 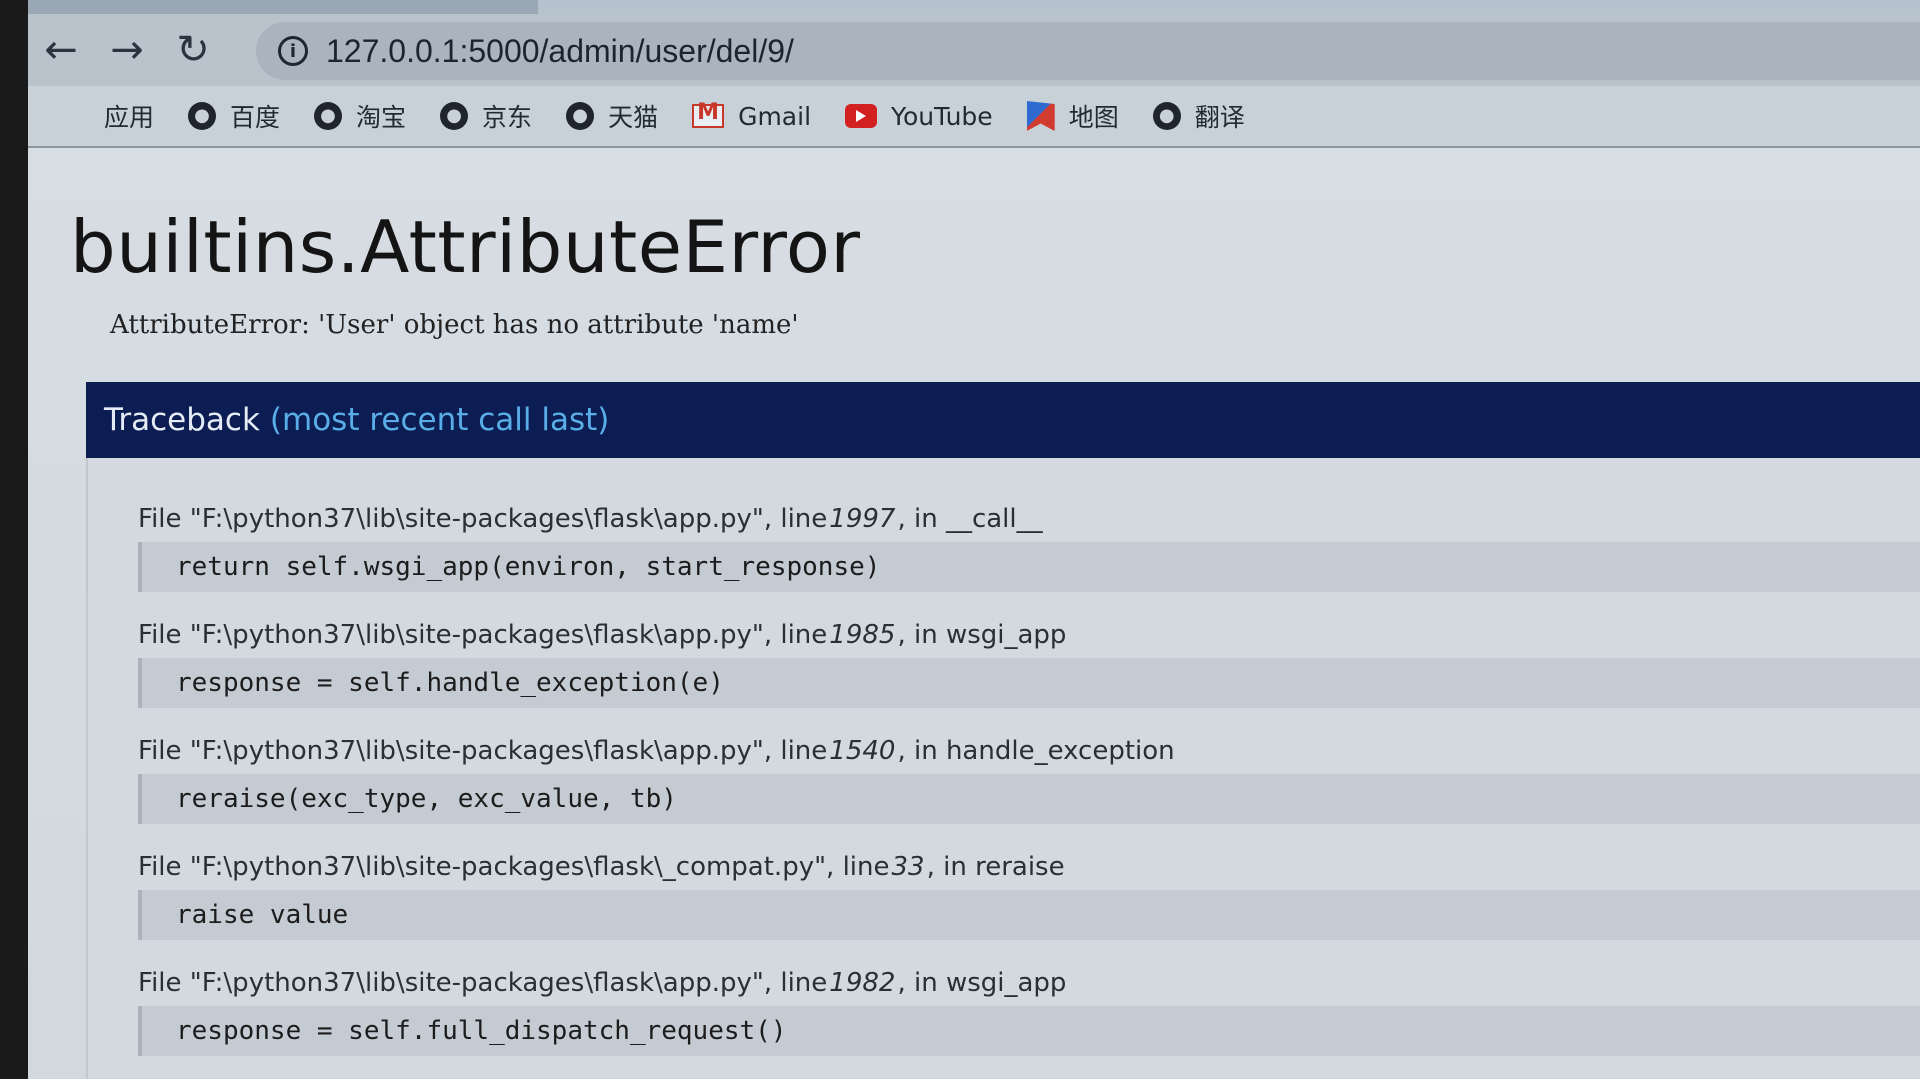 What do you see at coordinates (182, 420) in the screenshot?
I see `traceback-heading: Traceback` at bounding box center [182, 420].